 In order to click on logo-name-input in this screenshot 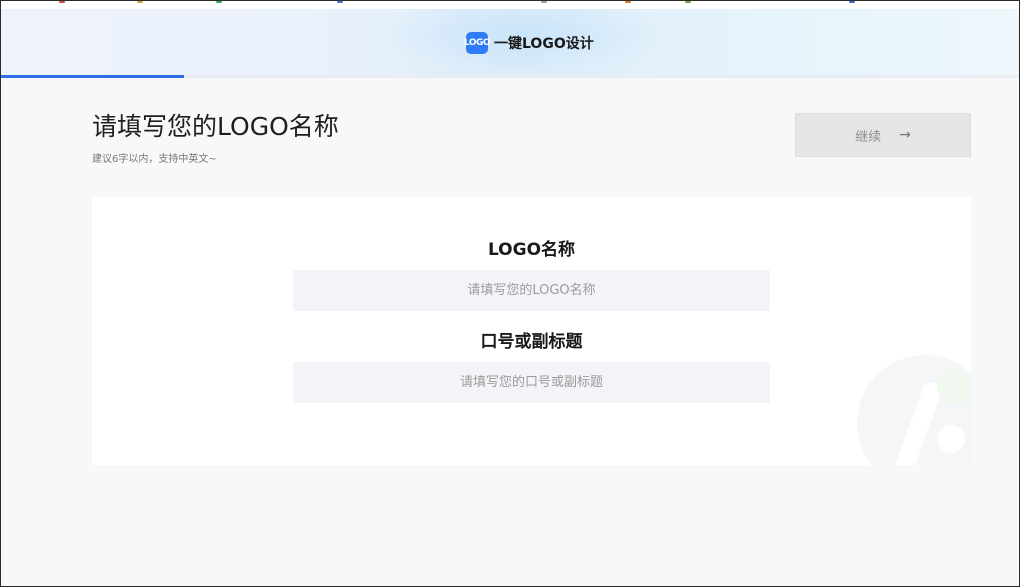, I will do `click(531, 290)`.